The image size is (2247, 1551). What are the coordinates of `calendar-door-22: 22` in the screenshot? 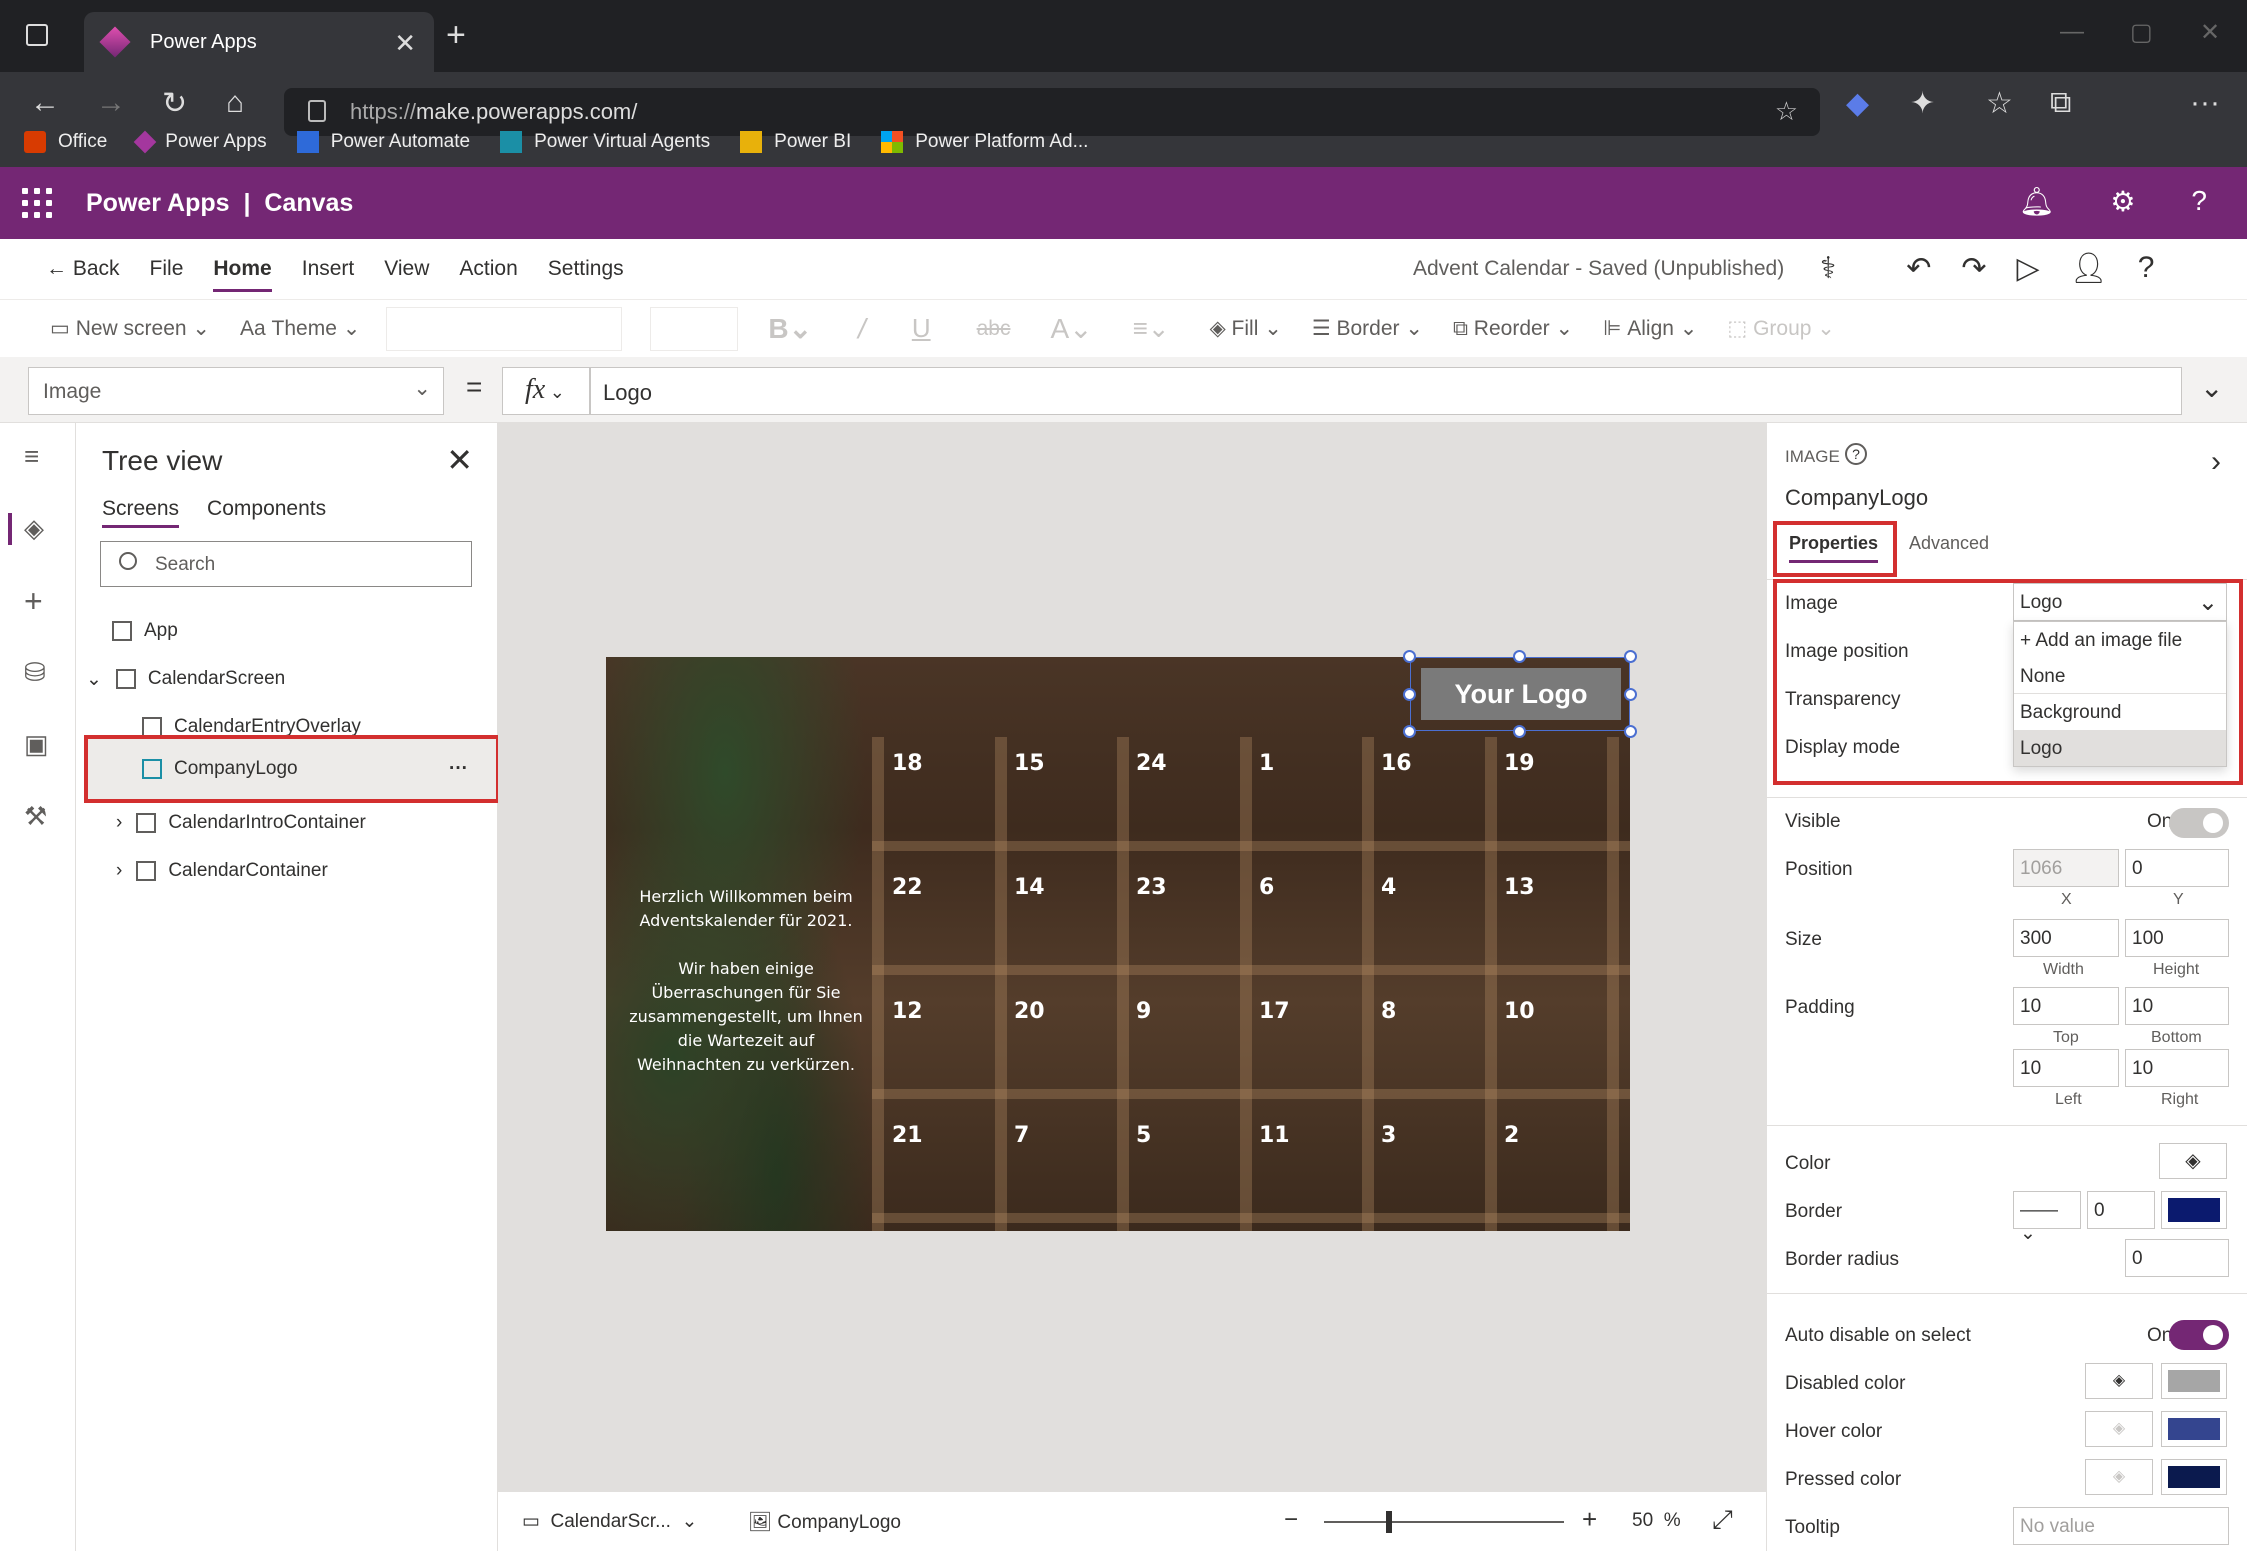 It's located at (907, 887).